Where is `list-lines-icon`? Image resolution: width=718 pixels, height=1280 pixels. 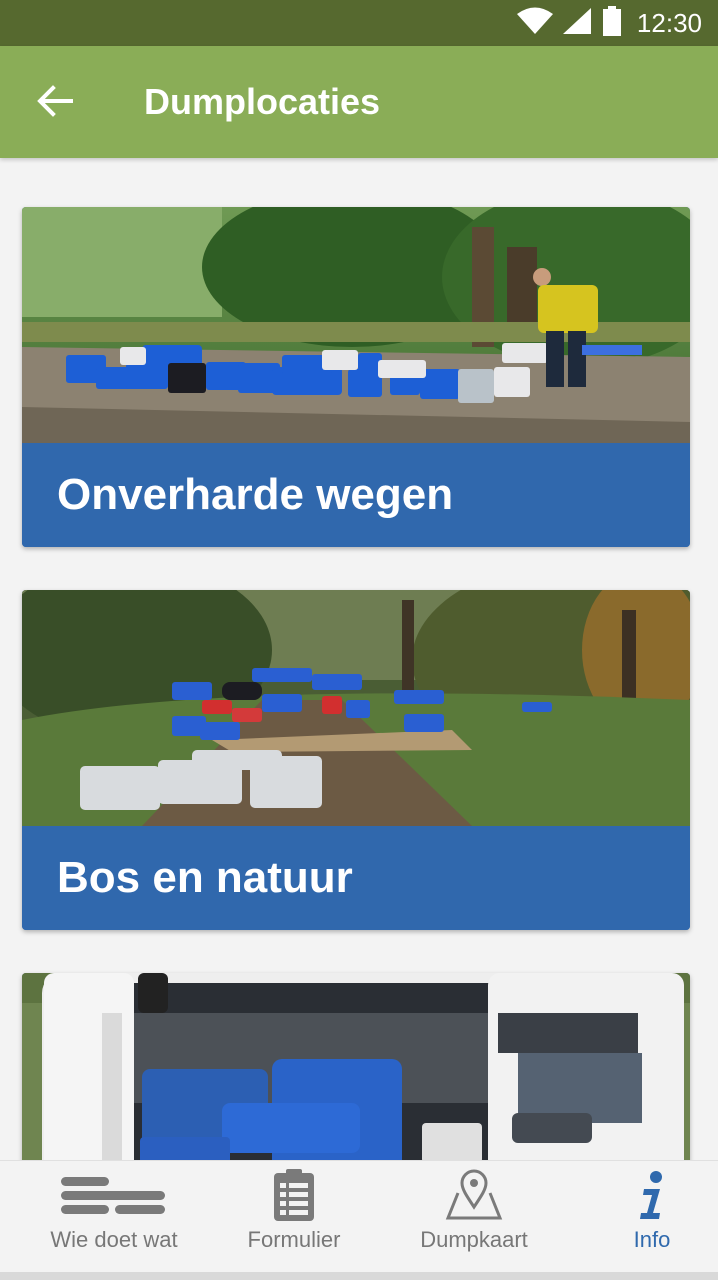 list-lines-icon is located at coordinates (114, 1191).